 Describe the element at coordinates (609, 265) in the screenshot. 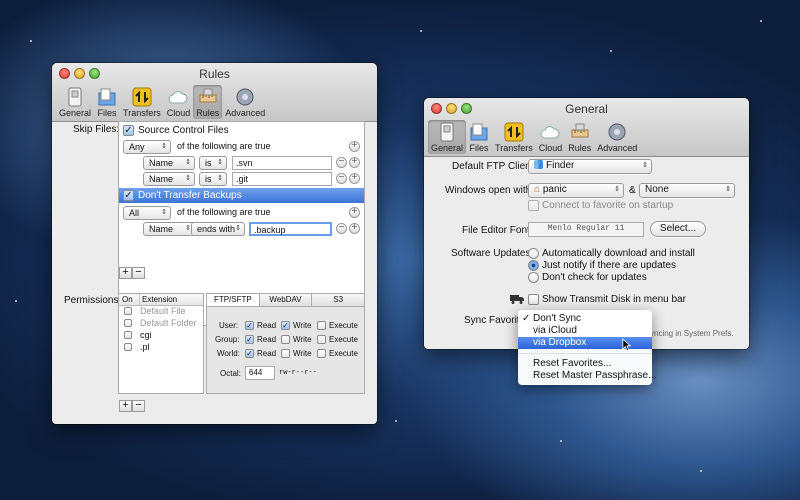

I see `updates-notify-label: Just notify if there are updates` at that location.